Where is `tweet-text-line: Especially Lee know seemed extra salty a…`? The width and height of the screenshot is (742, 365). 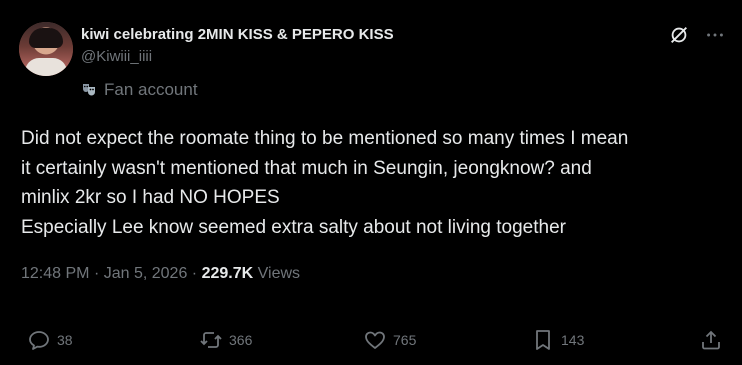 tweet-text-line: Especially Lee know seemed extra salty a… is located at coordinates (293, 227).